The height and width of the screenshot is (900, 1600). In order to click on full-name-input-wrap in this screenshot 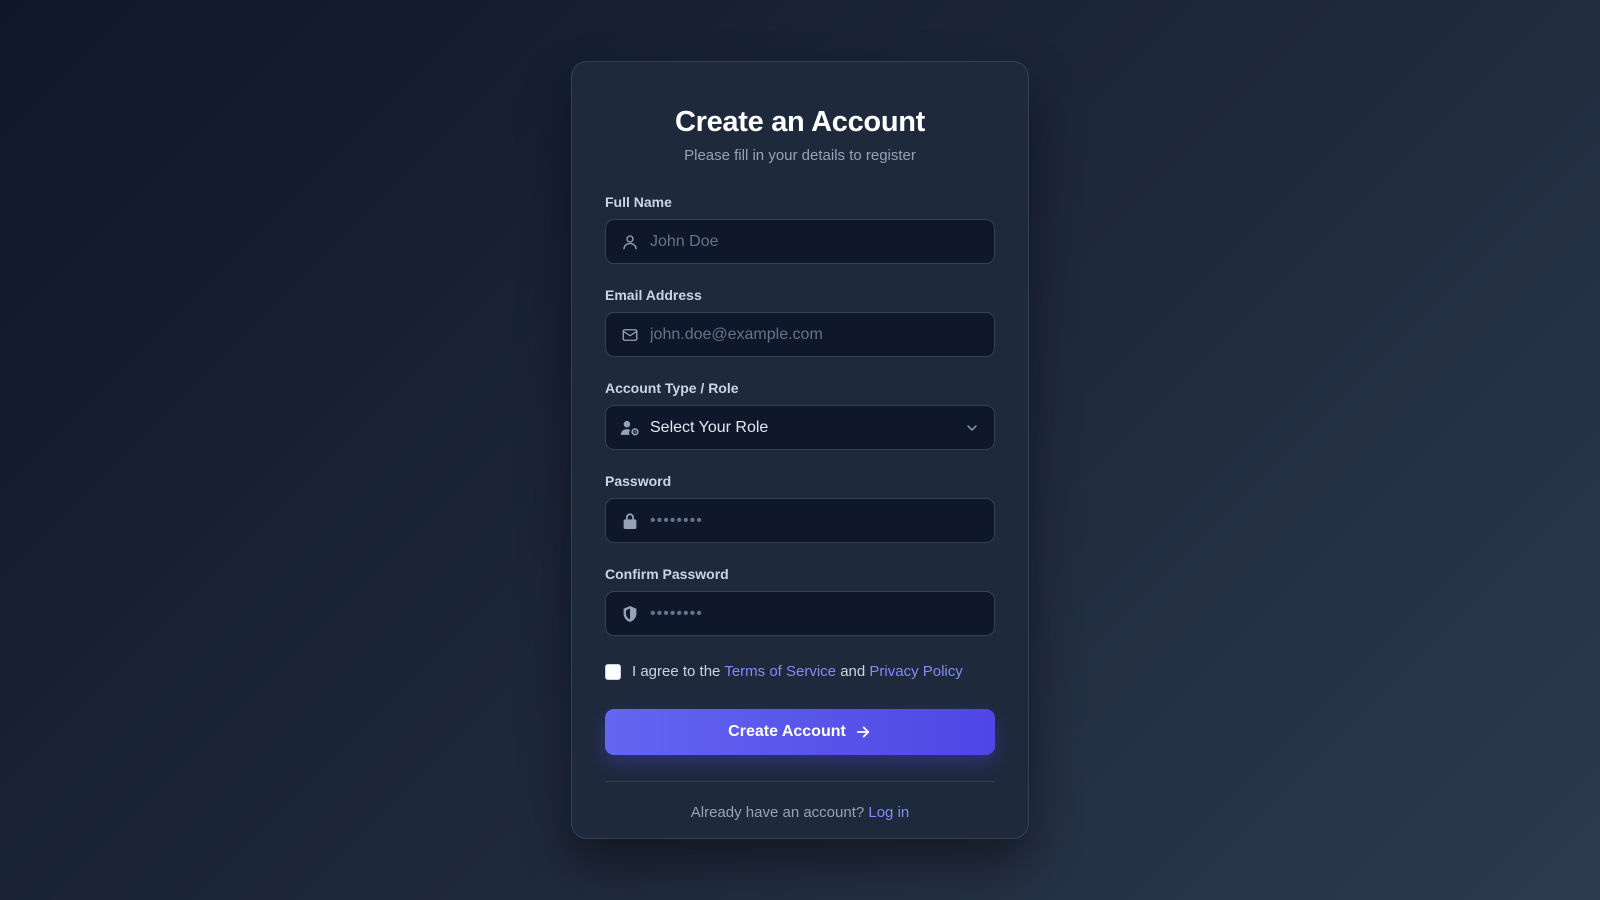, I will do `click(800, 241)`.